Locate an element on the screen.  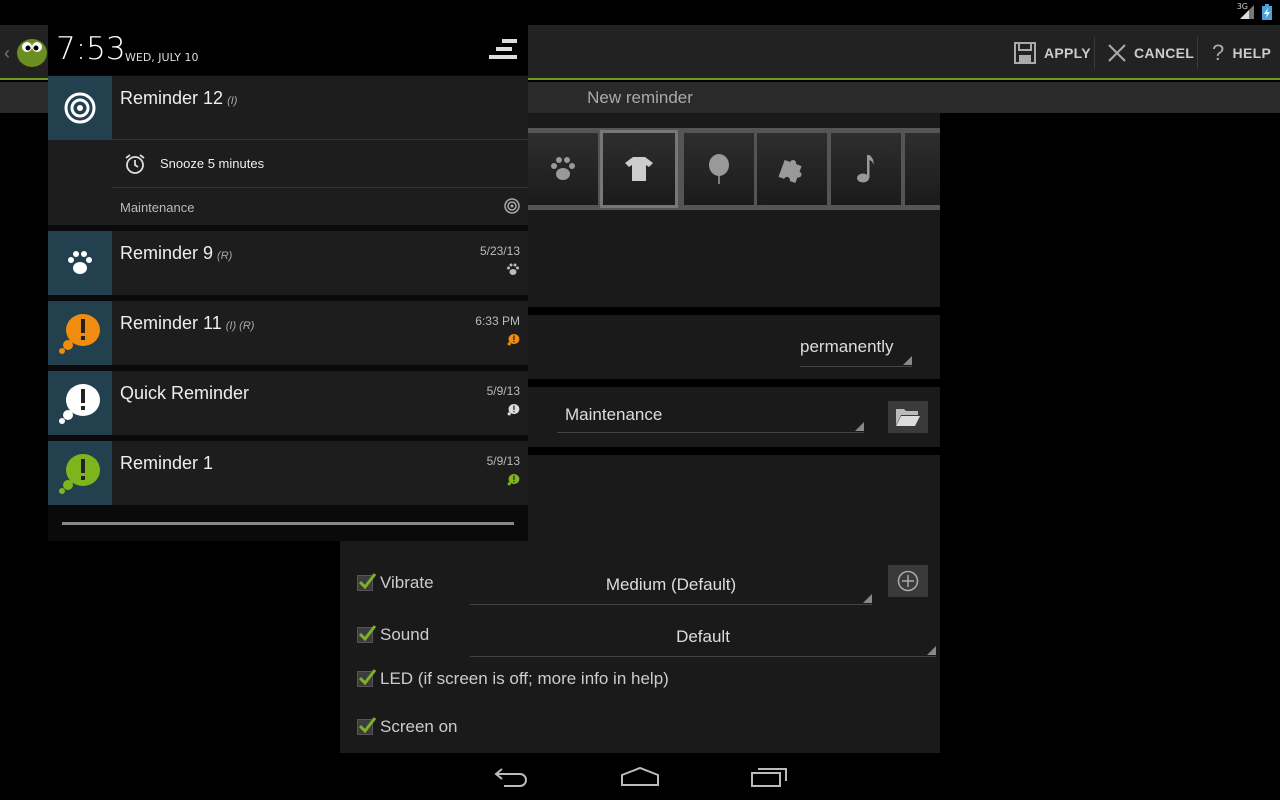
icon-option-balloon is located at coordinates (719, 169).